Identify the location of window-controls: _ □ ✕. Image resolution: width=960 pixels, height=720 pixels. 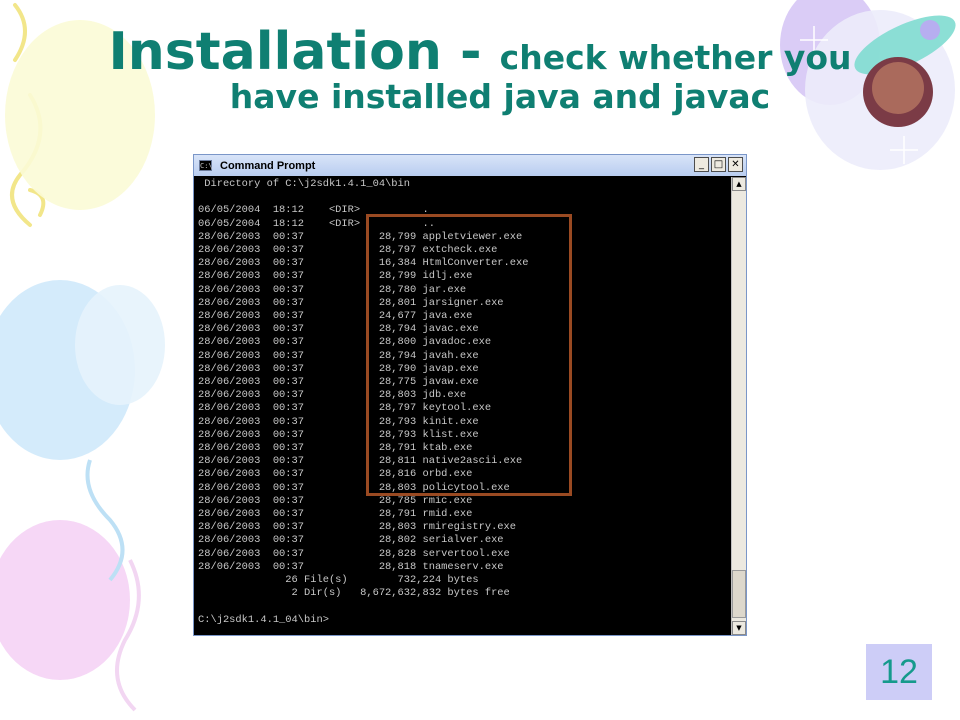
(718, 164).